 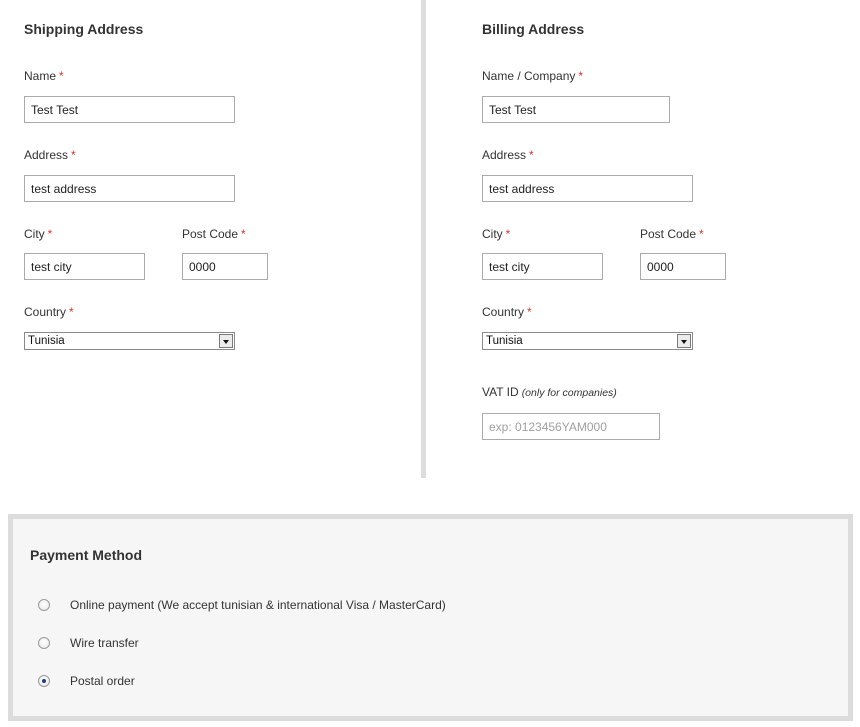 I want to click on shipping-name-field, so click(x=129, y=109).